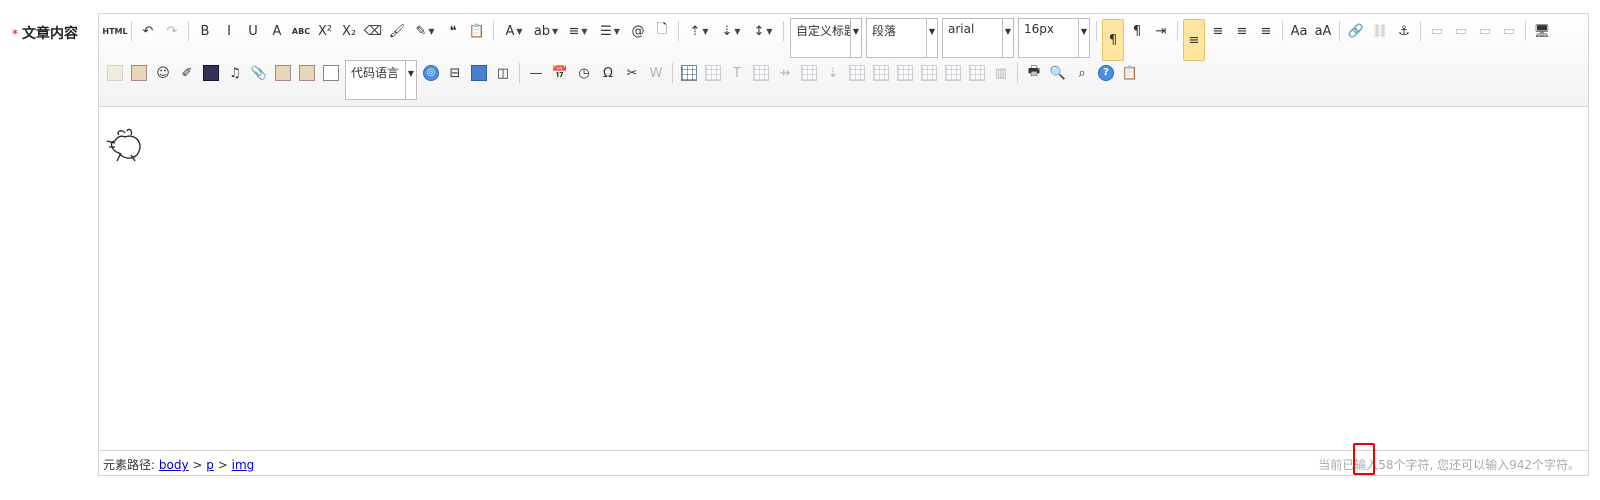  I want to click on insert-table-button, so click(689, 73).